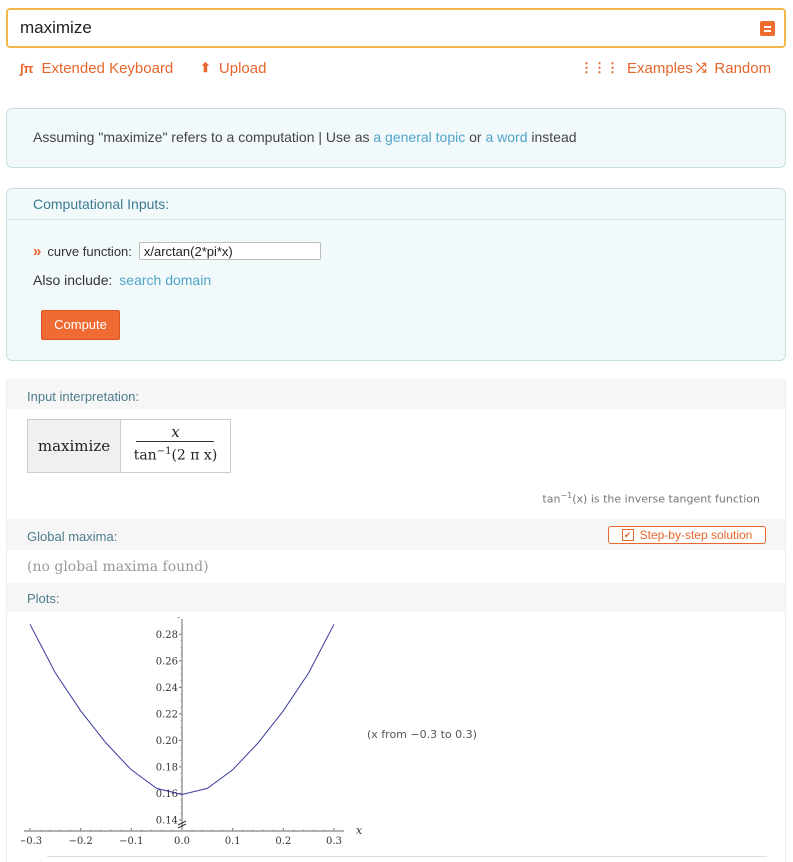 This screenshot has width=793, height=862. I want to click on x-tick-label: −0.1, so click(131, 841).